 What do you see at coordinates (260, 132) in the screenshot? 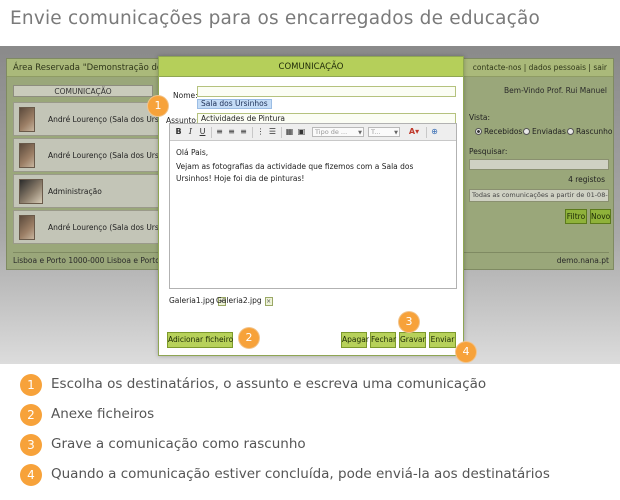
I see `numbered-list-icon: ⋮` at bounding box center [260, 132].